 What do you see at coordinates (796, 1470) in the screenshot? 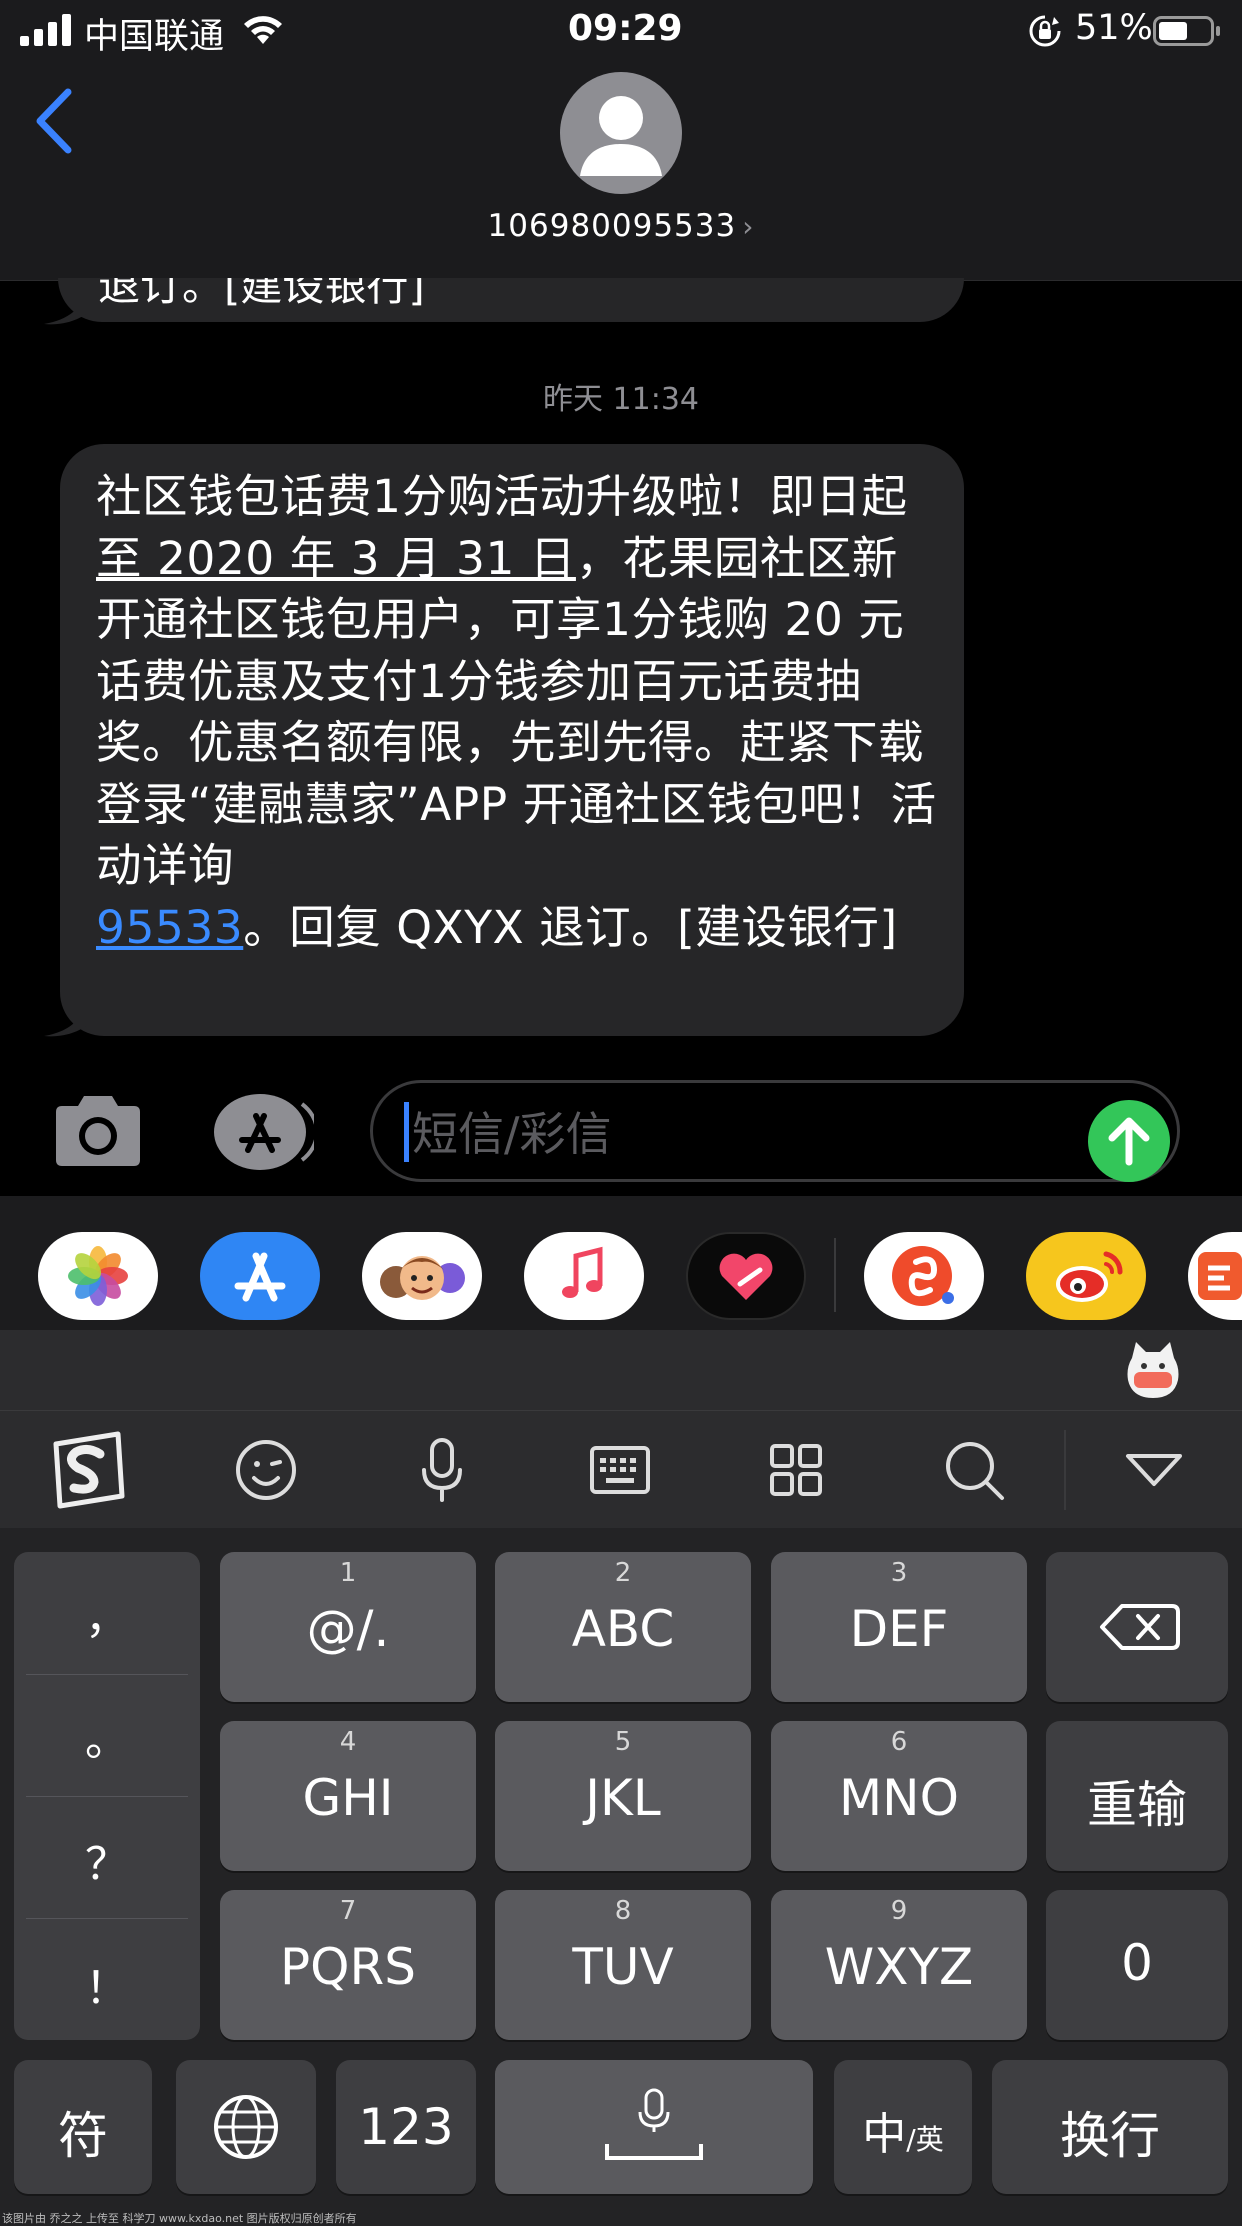
I see `grid-icon` at bounding box center [796, 1470].